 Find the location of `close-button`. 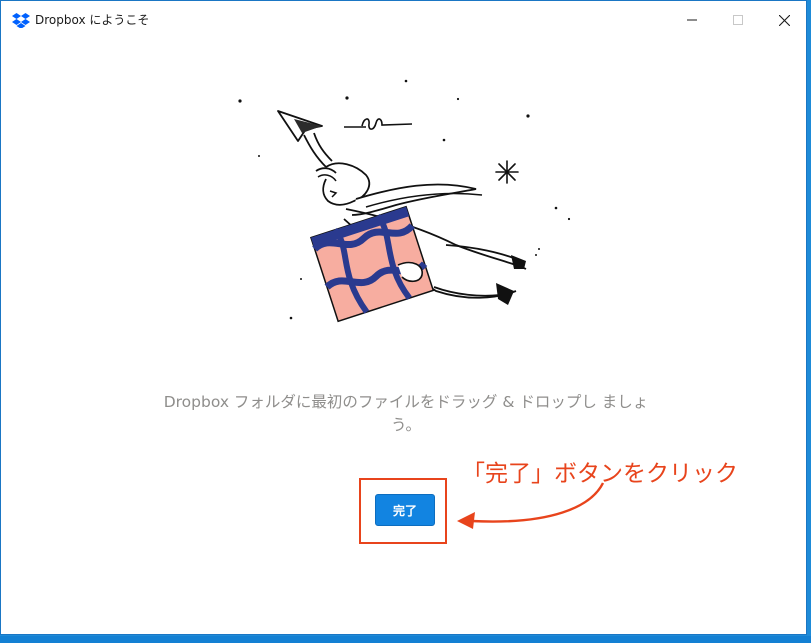

close-button is located at coordinates (784, 20).